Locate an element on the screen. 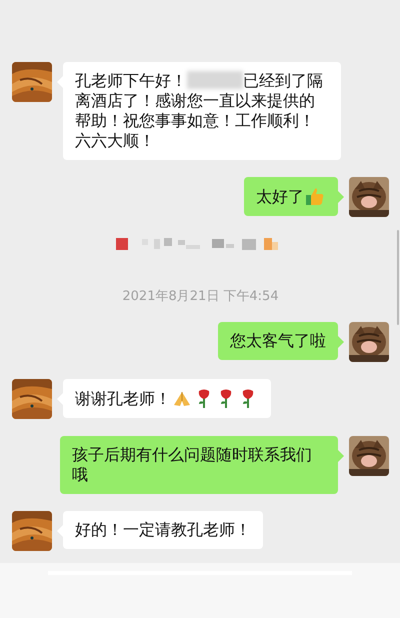 This screenshot has width=400, height=618. thumbs-up-icon is located at coordinates (315, 196).